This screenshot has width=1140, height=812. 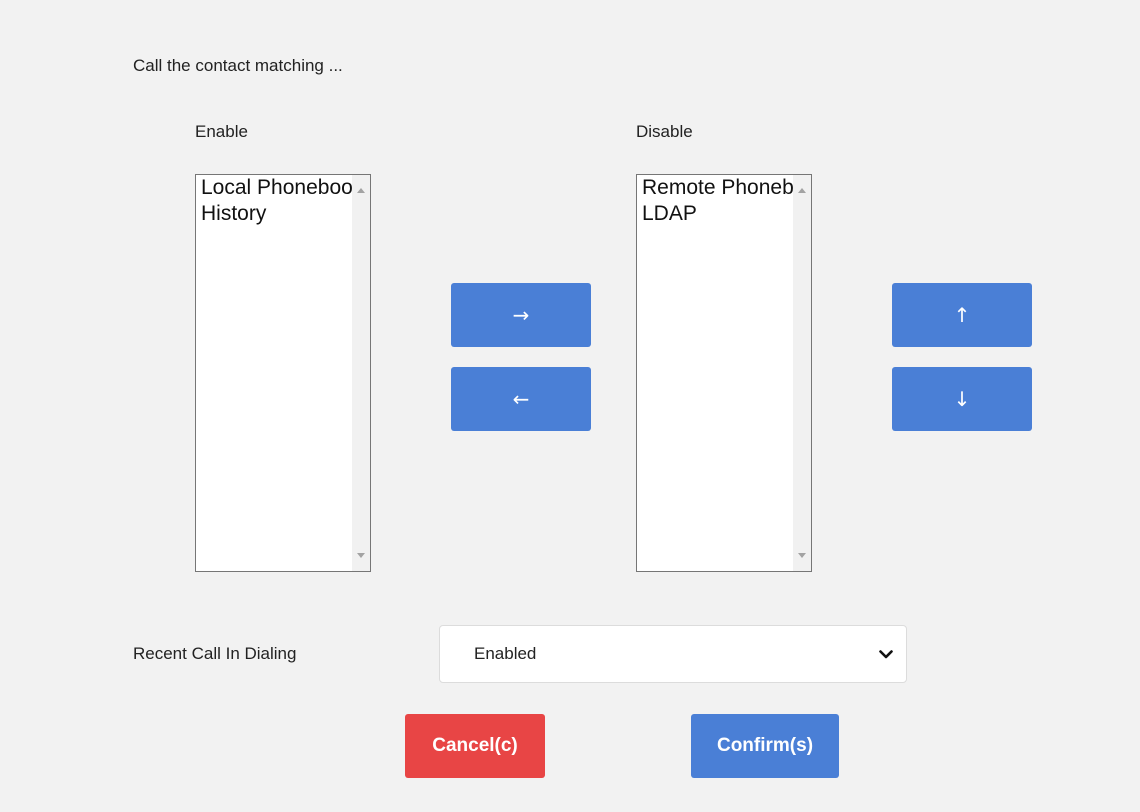 I want to click on enable-list-items: Local Phonebook History, so click(x=274, y=373).